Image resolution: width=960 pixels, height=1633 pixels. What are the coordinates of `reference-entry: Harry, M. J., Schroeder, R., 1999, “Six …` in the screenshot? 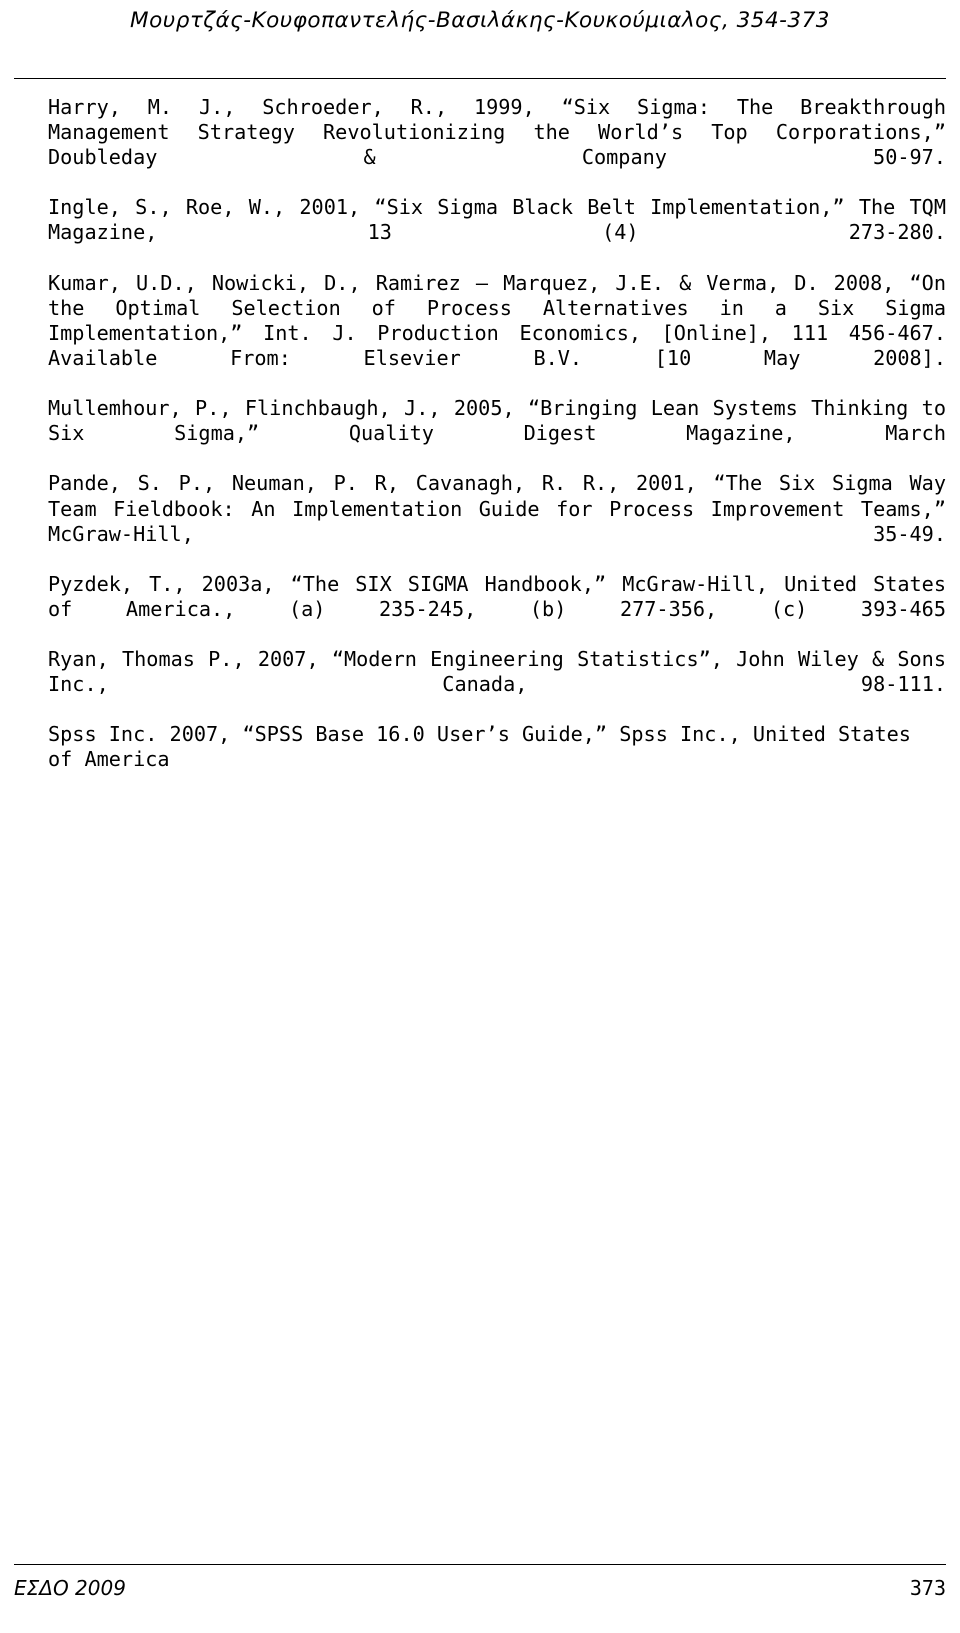 It's located at (497, 132).